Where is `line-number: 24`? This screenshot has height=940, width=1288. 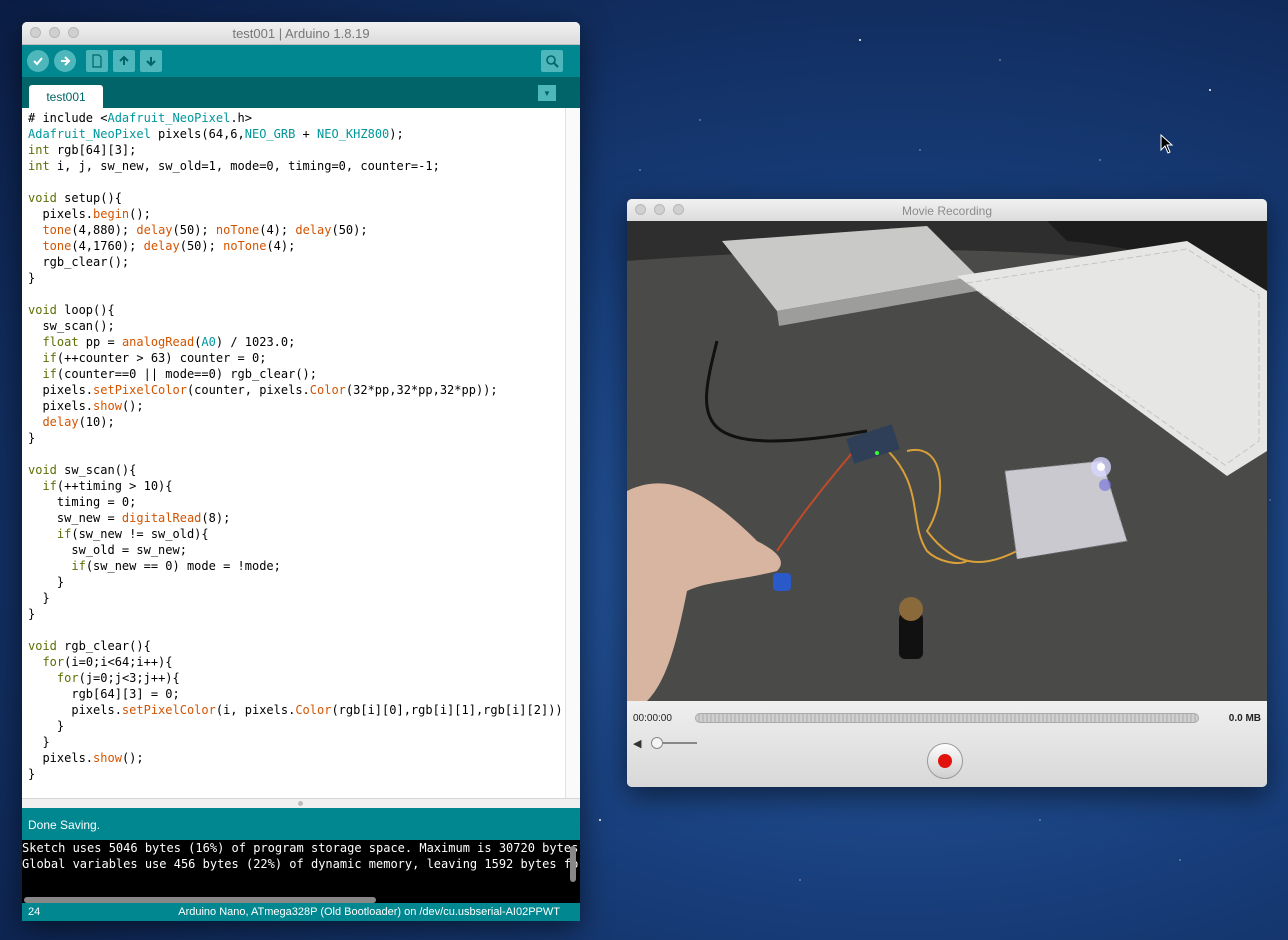 line-number: 24 is located at coordinates (34, 912).